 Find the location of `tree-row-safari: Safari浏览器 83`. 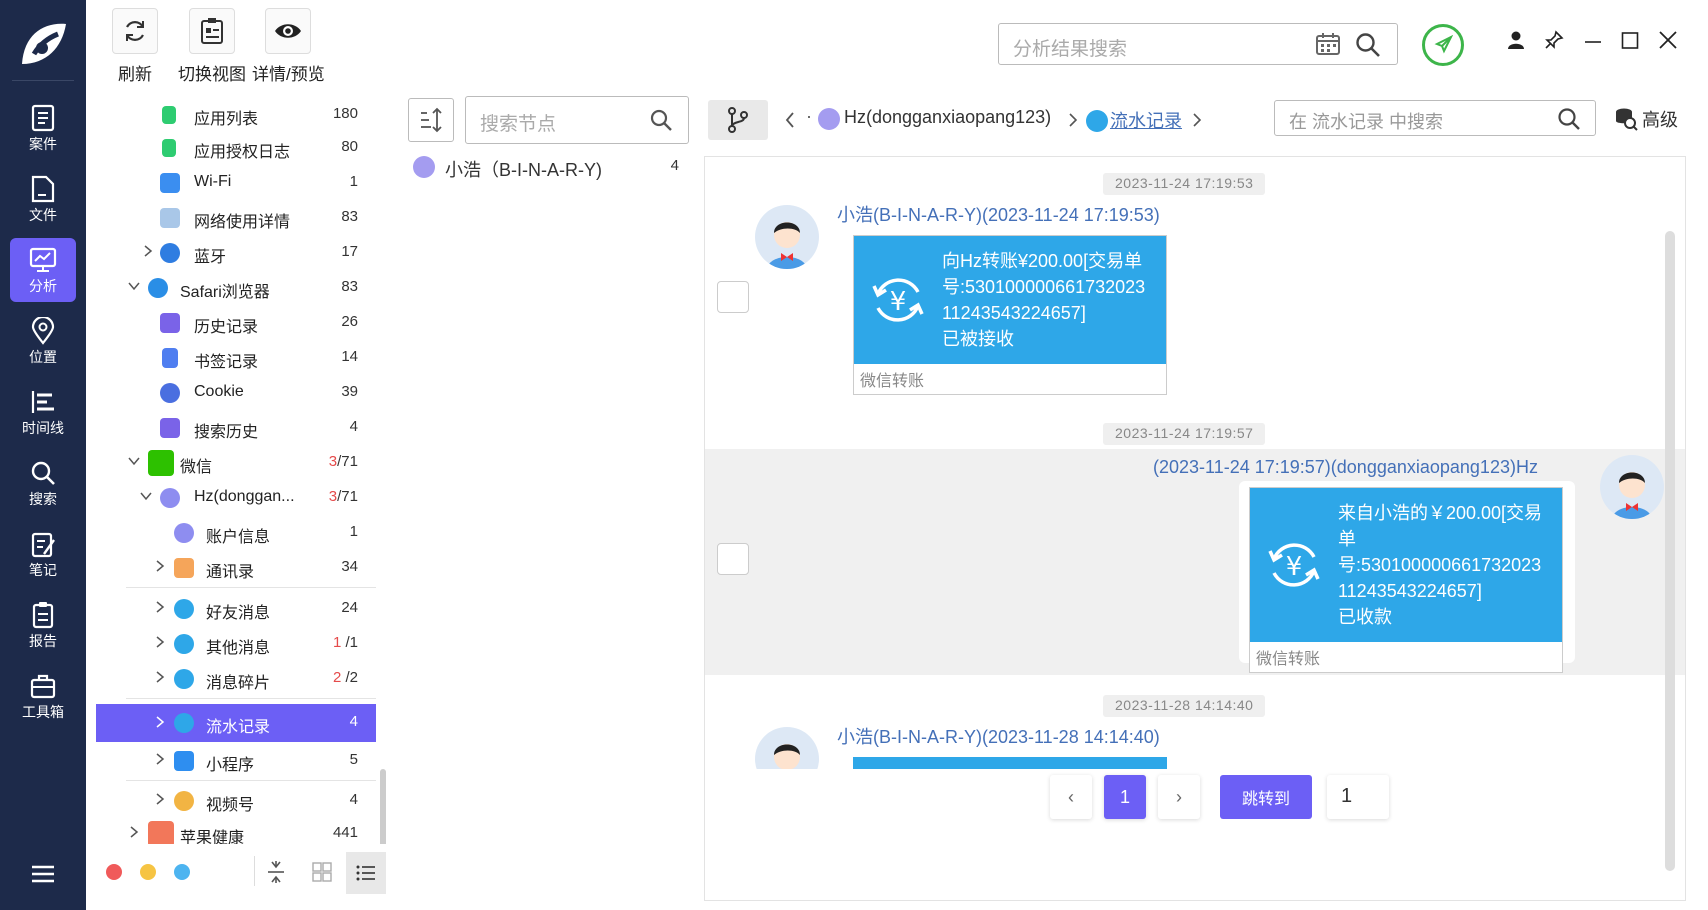

tree-row-safari: Safari浏览器 83 is located at coordinates (236, 288).